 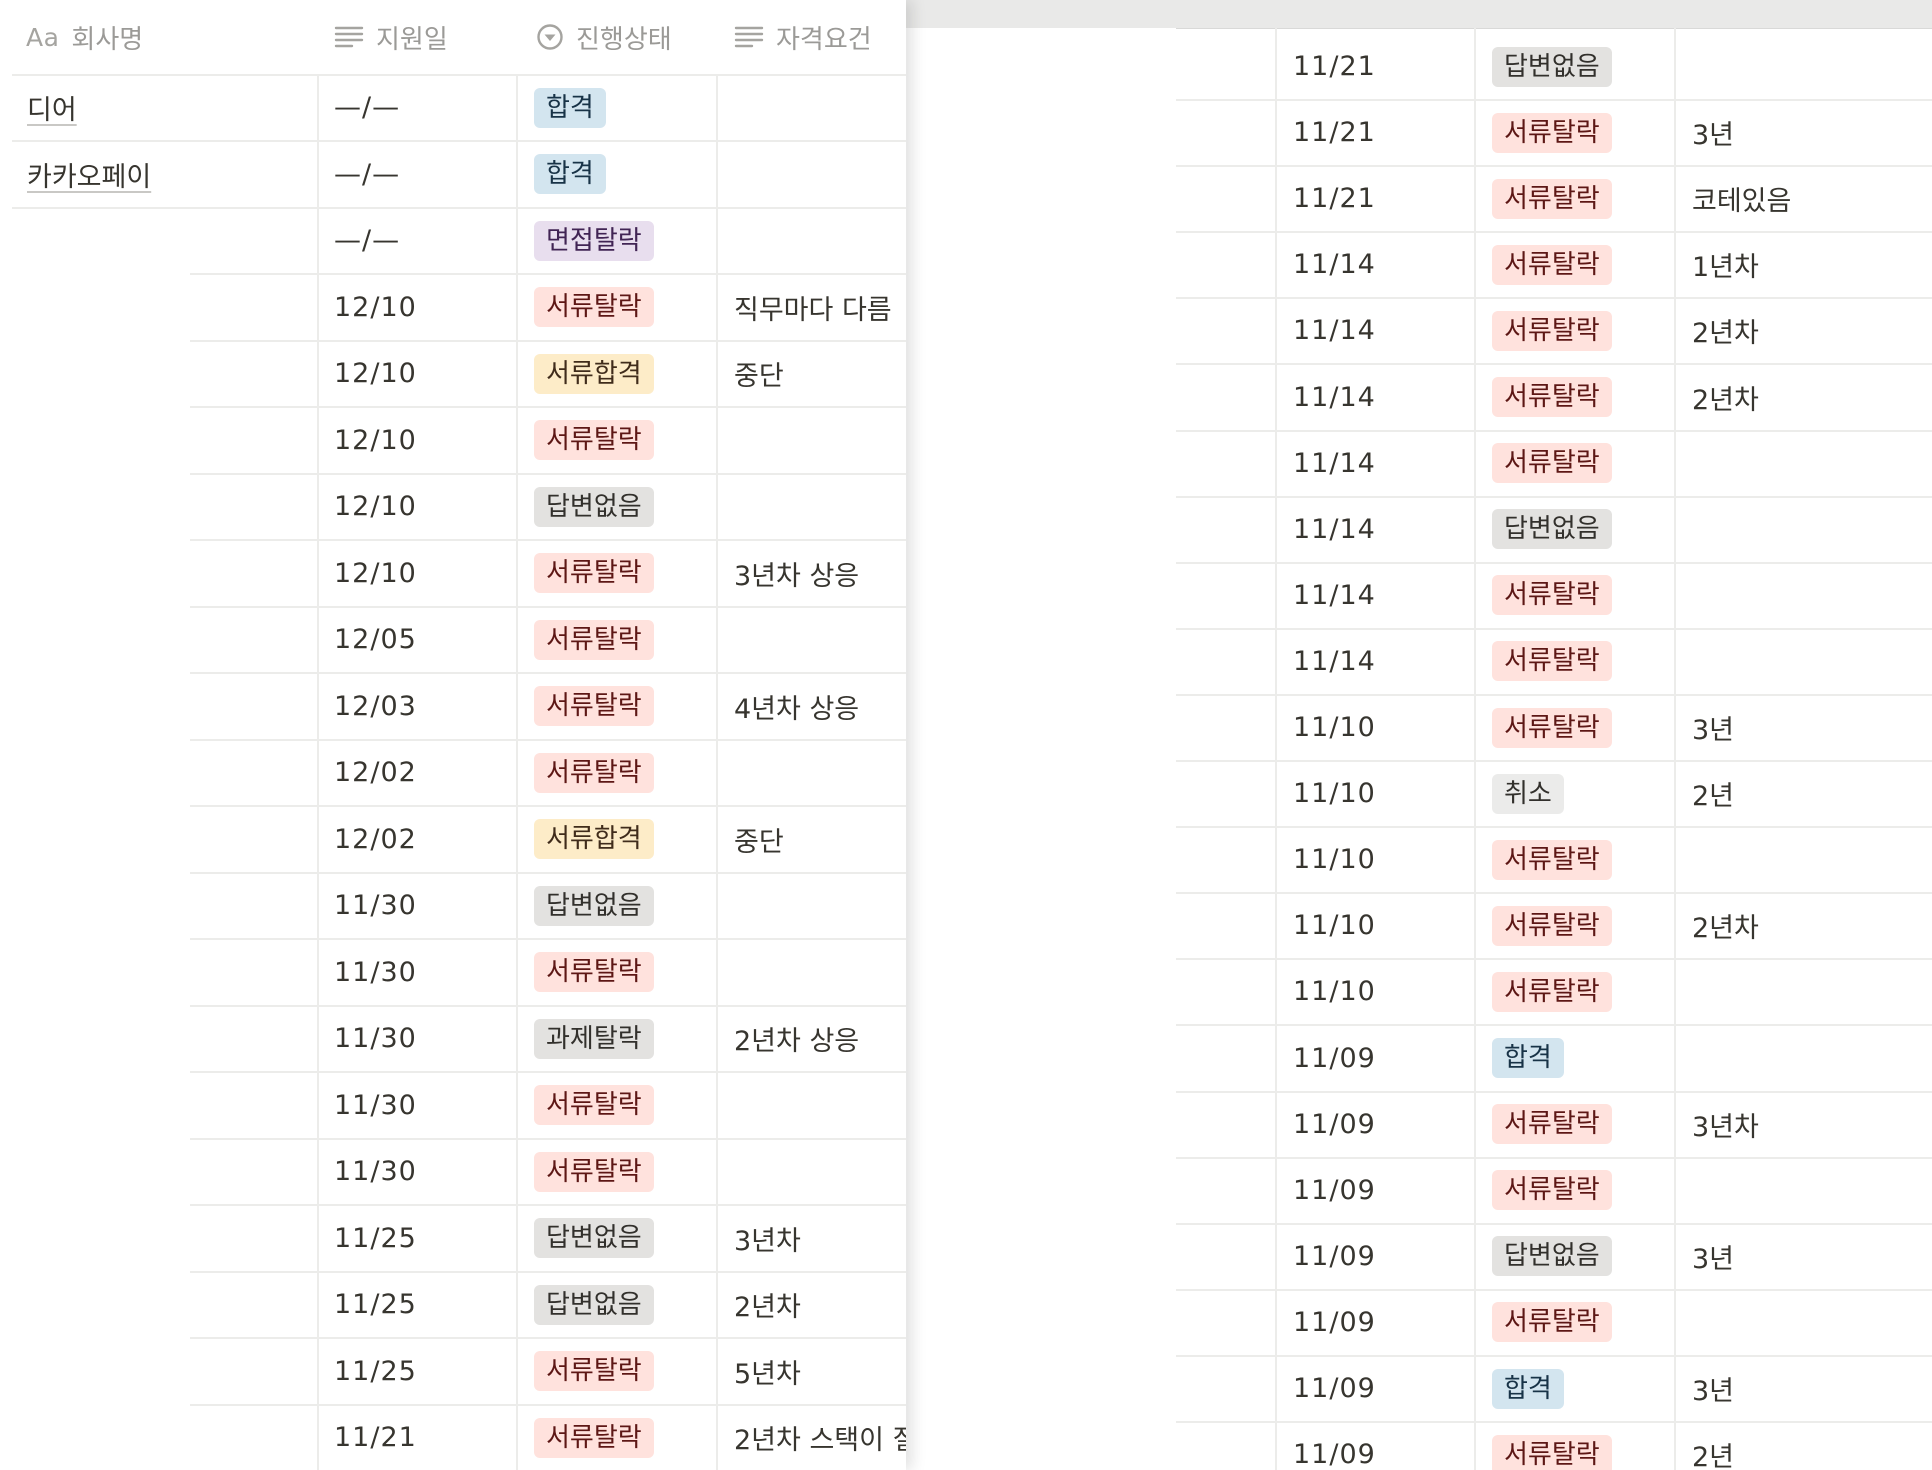 What do you see at coordinates (548, 308) in the screenshot?
I see `table-row: 12/10 서류탈락 직무마다 다름` at bounding box center [548, 308].